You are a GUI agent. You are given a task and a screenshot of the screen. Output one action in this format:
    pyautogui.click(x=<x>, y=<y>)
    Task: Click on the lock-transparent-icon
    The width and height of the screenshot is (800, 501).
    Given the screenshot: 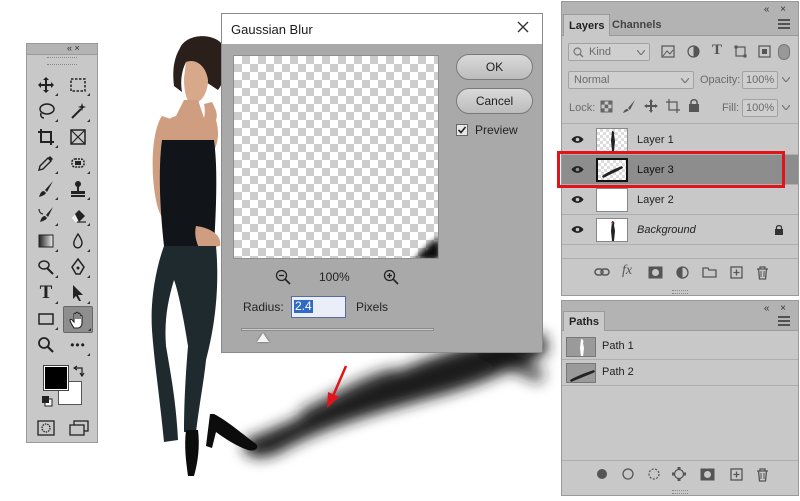 What is the action you would take?
    pyautogui.click(x=606, y=106)
    